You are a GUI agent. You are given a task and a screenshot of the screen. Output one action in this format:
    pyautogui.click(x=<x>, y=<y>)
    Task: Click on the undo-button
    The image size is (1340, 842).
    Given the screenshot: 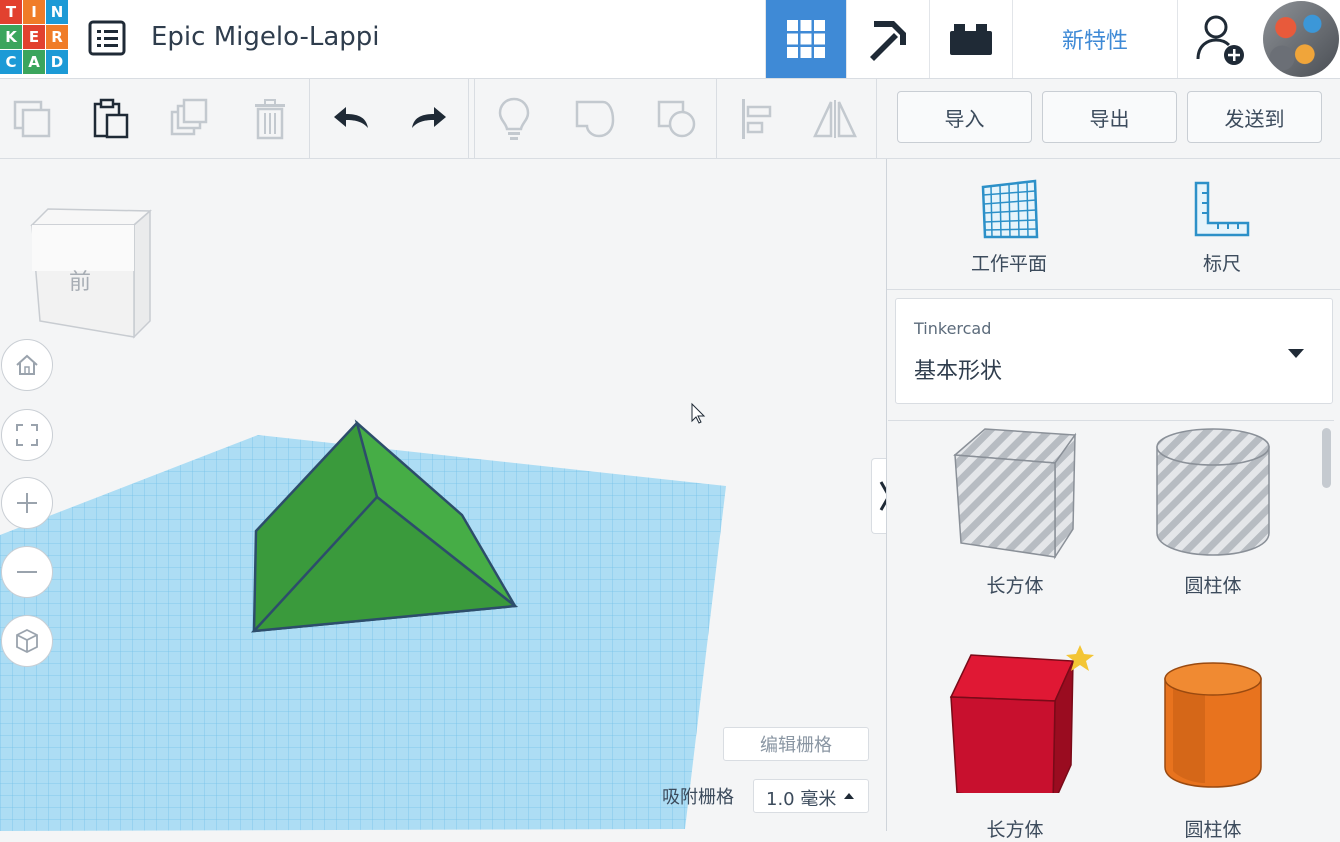 What is the action you would take?
    pyautogui.click(x=352, y=118)
    